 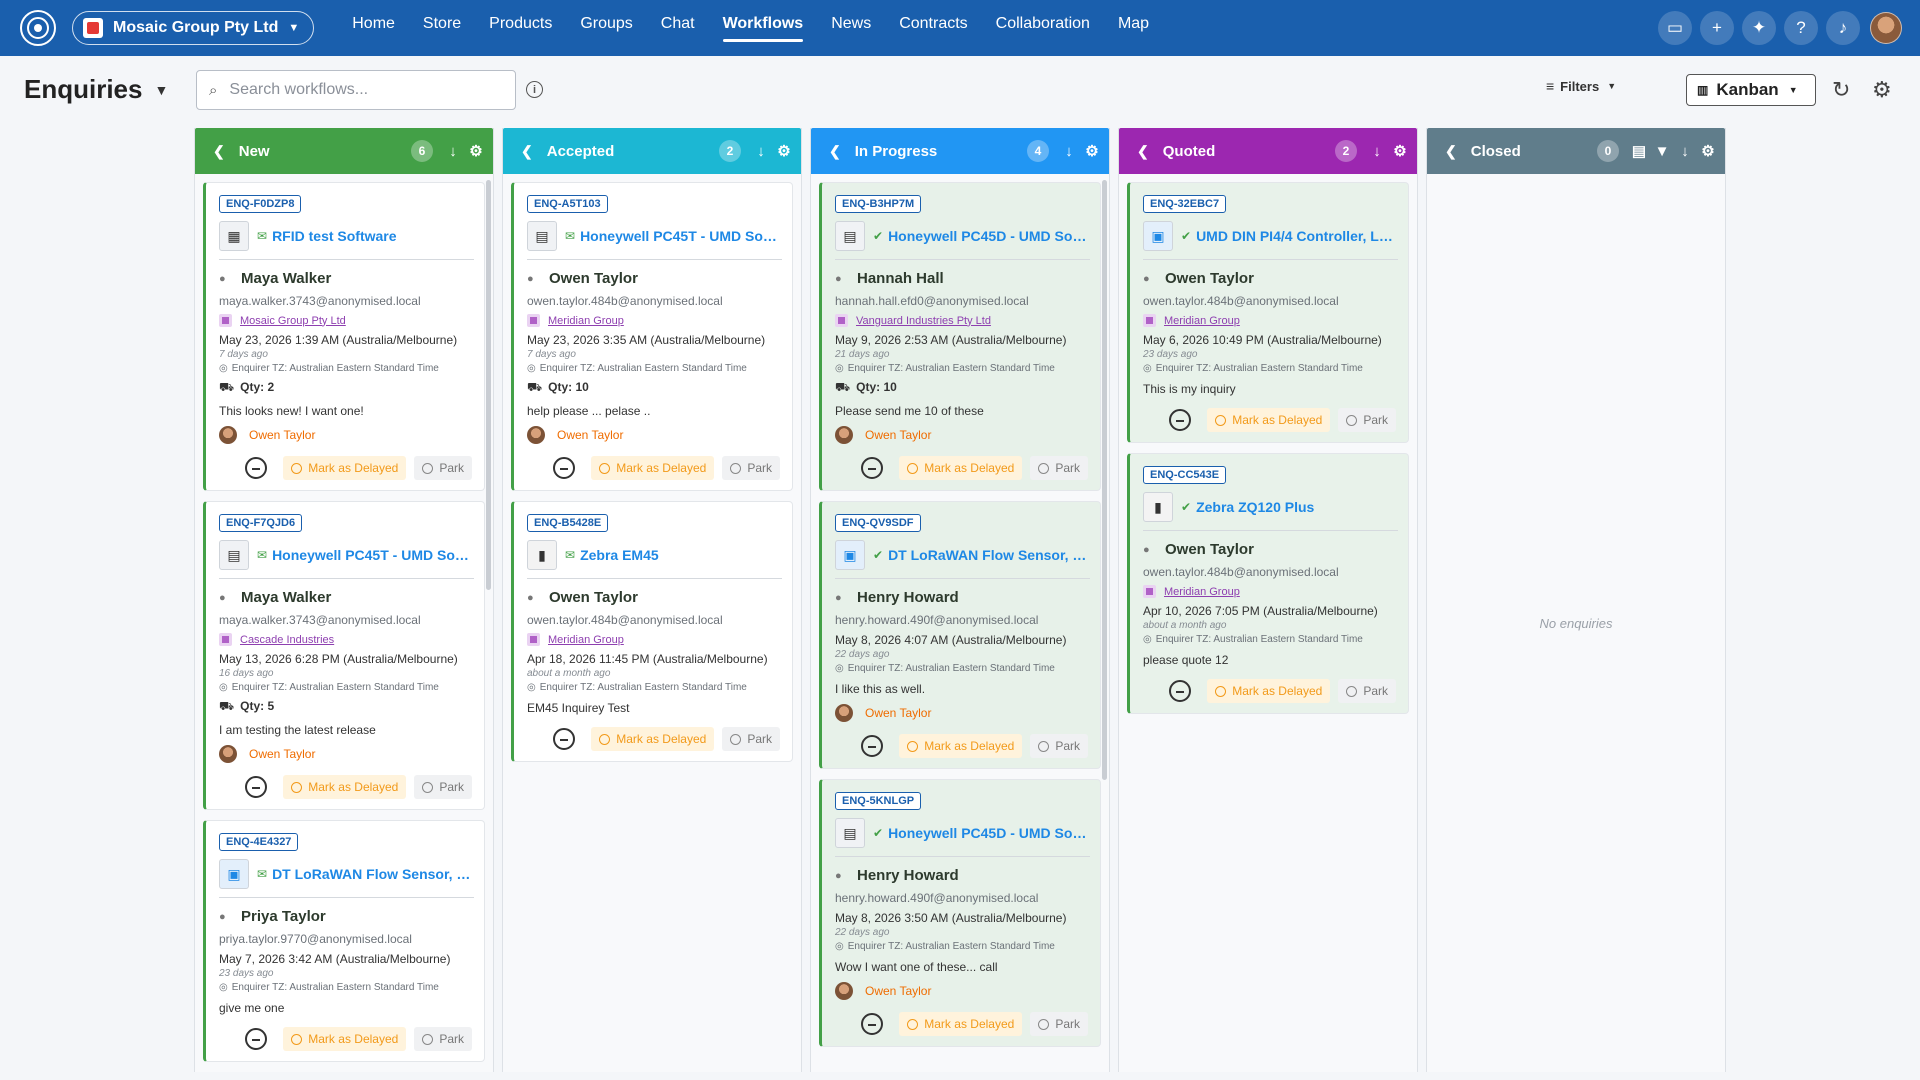 What do you see at coordinates (1662, 151) in the screenshot?
I see `filter-icon: ▼` at bounding box center [1662, 151].